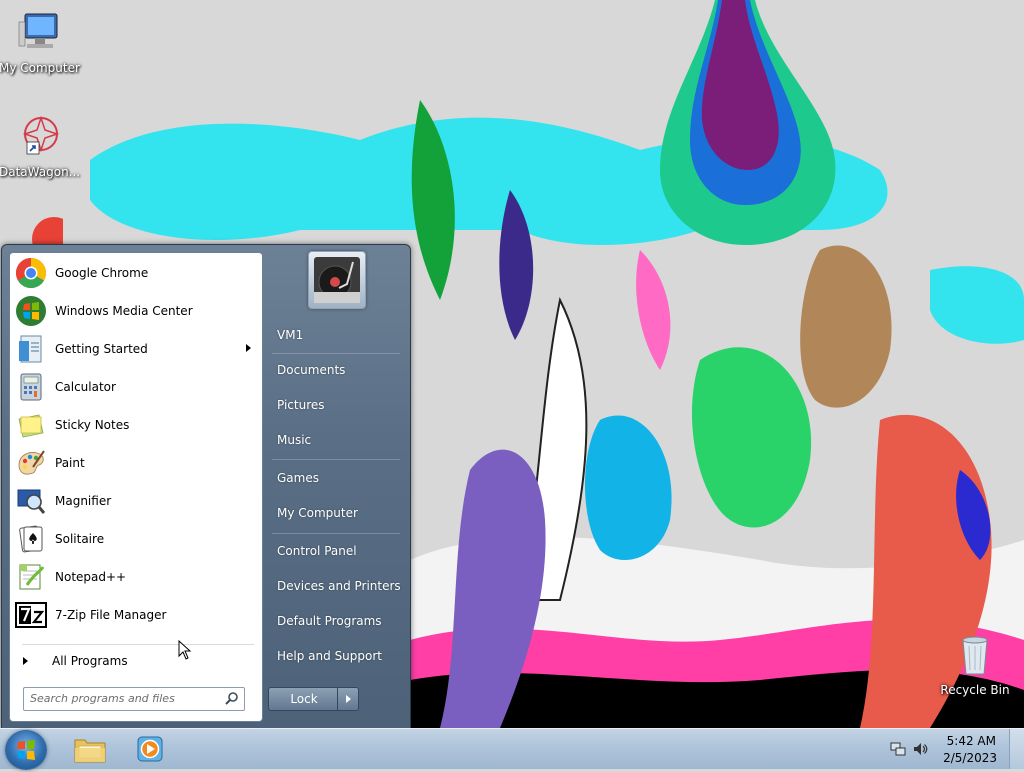 The height and width of the screenshot is (772, 1024). What do you see at coordinates (898, 749) in the screenshot?
I see `network-icon` at bounding box center [898, 749].